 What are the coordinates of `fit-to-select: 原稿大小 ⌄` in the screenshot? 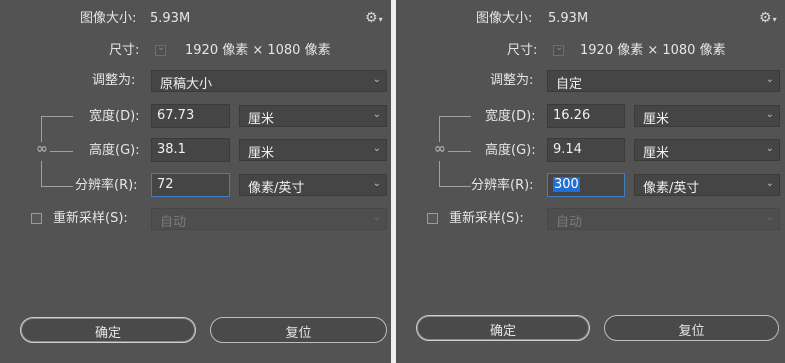 It's located at (269, 81).